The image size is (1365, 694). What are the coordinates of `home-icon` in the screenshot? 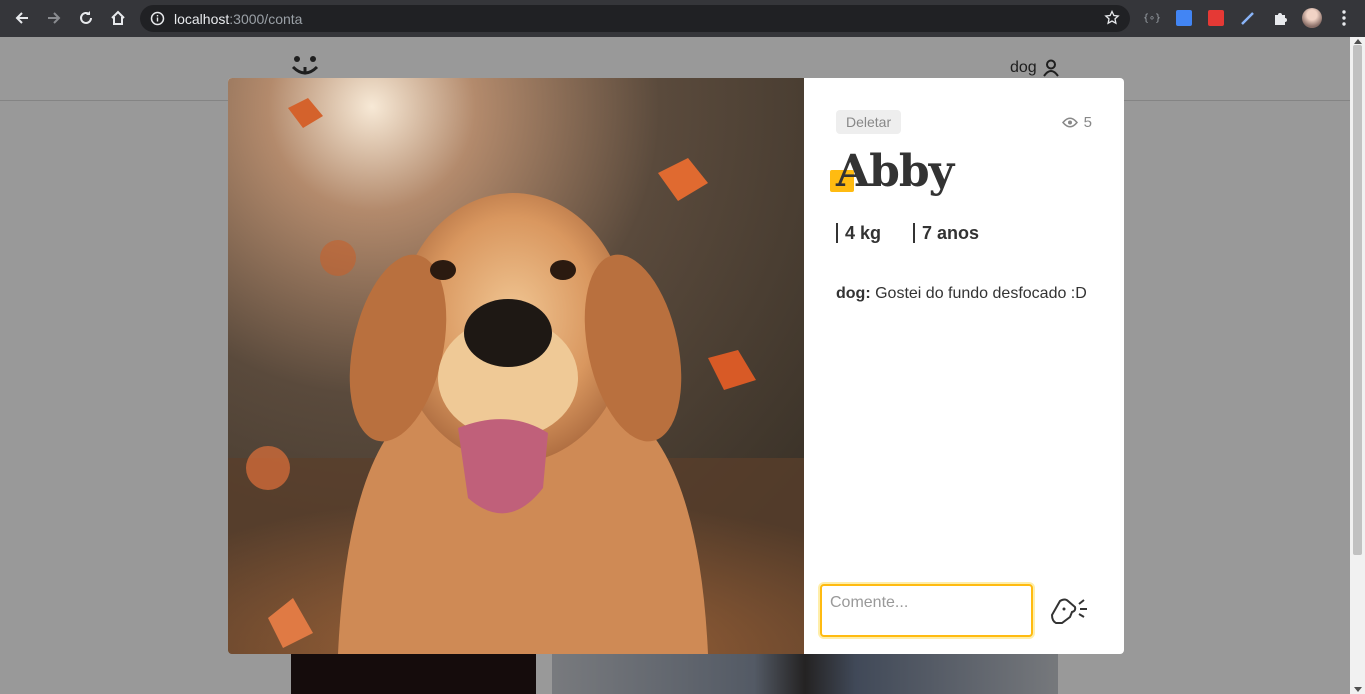 It's located at (118, 18).